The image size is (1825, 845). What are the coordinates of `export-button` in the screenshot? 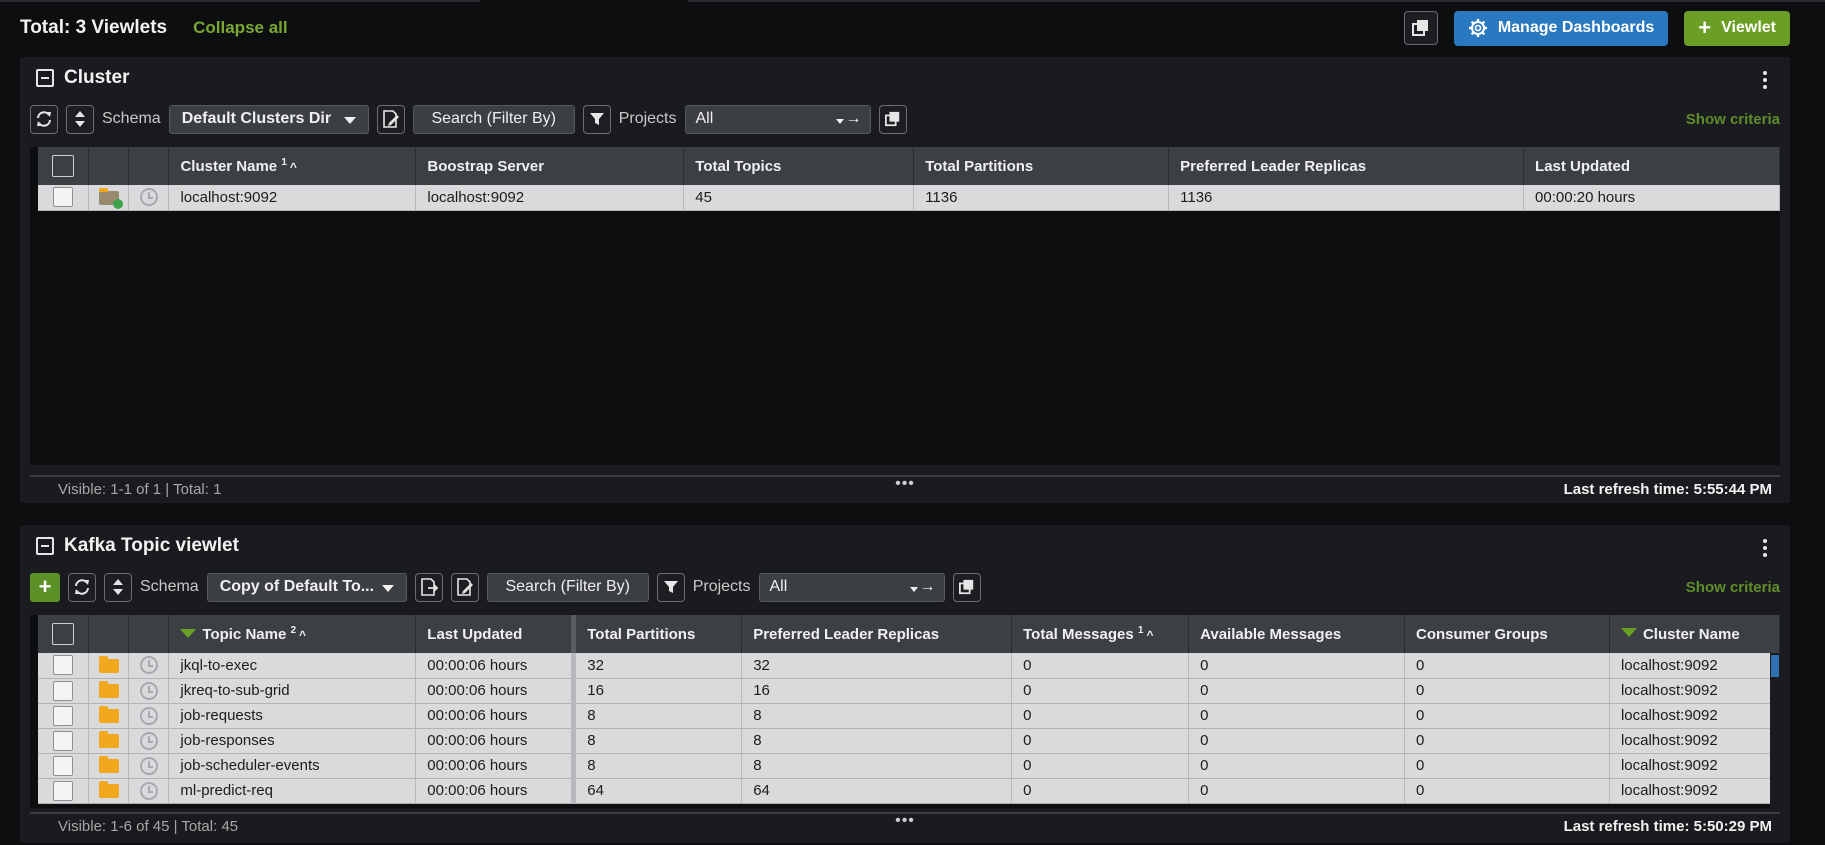 It's located at (428, 587).